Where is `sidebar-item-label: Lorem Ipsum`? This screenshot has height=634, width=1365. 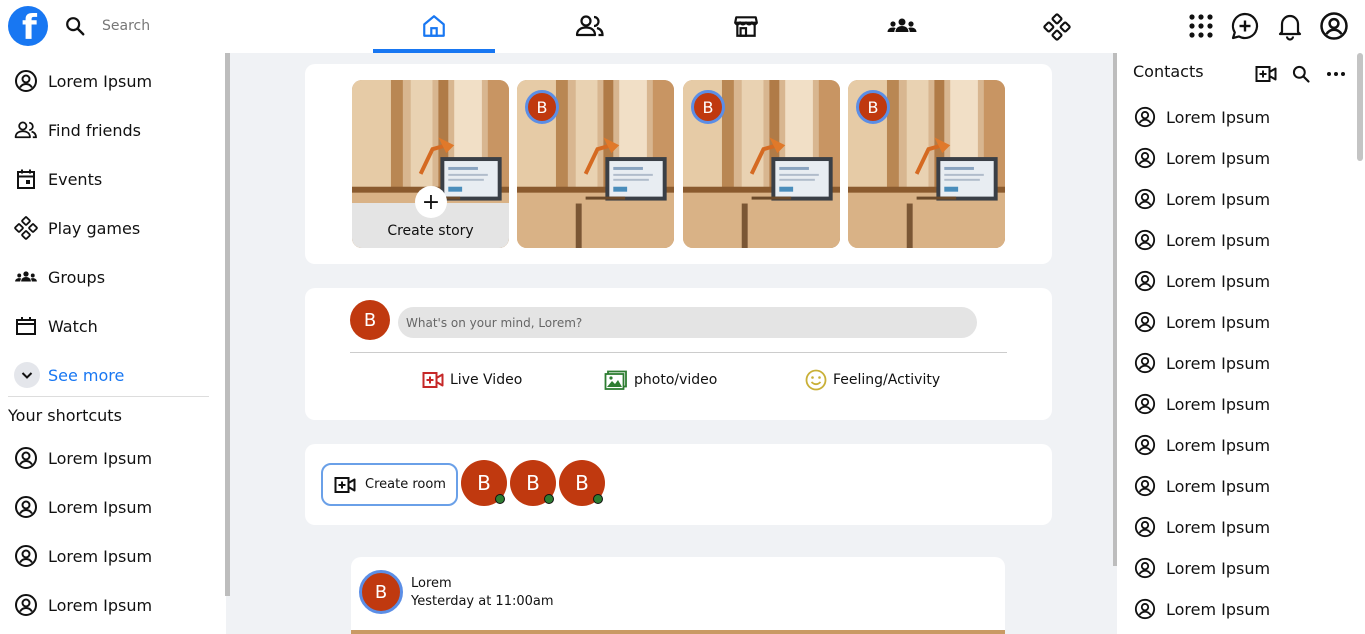 sidebar-item-label: Lorem Ipsum is located at coordinates (100, 81).